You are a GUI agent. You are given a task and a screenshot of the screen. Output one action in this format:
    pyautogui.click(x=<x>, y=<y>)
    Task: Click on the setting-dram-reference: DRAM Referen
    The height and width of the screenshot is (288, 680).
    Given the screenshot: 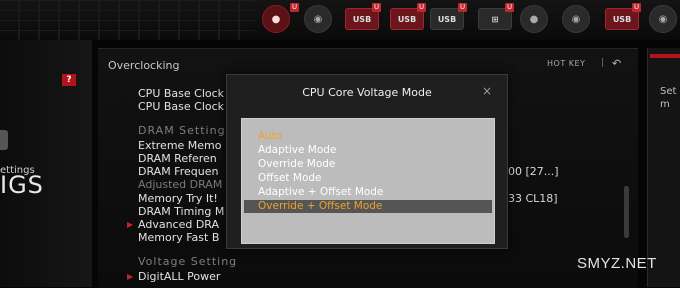 What is the action you would take?
    pyautogui.click(x=177, y=158)
    